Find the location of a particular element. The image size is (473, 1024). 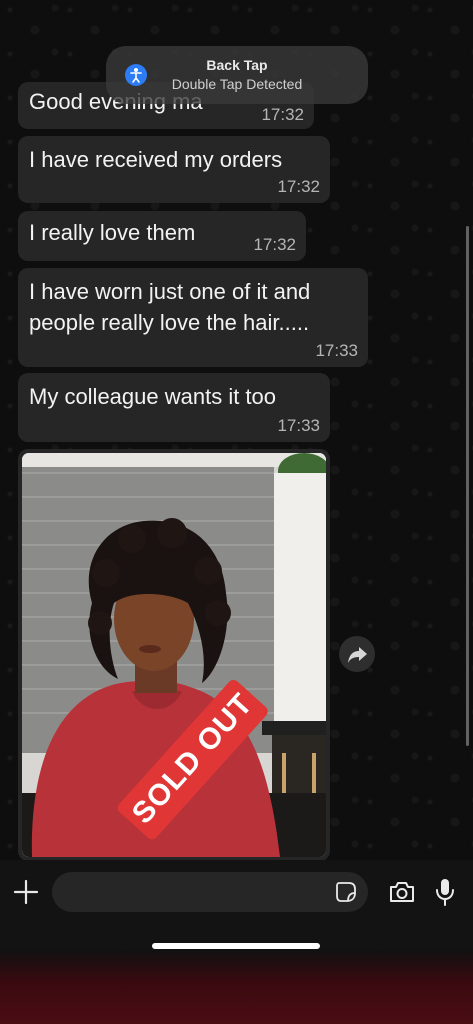

message-text: My colleague wants it too is located at coordinates (153, 396).